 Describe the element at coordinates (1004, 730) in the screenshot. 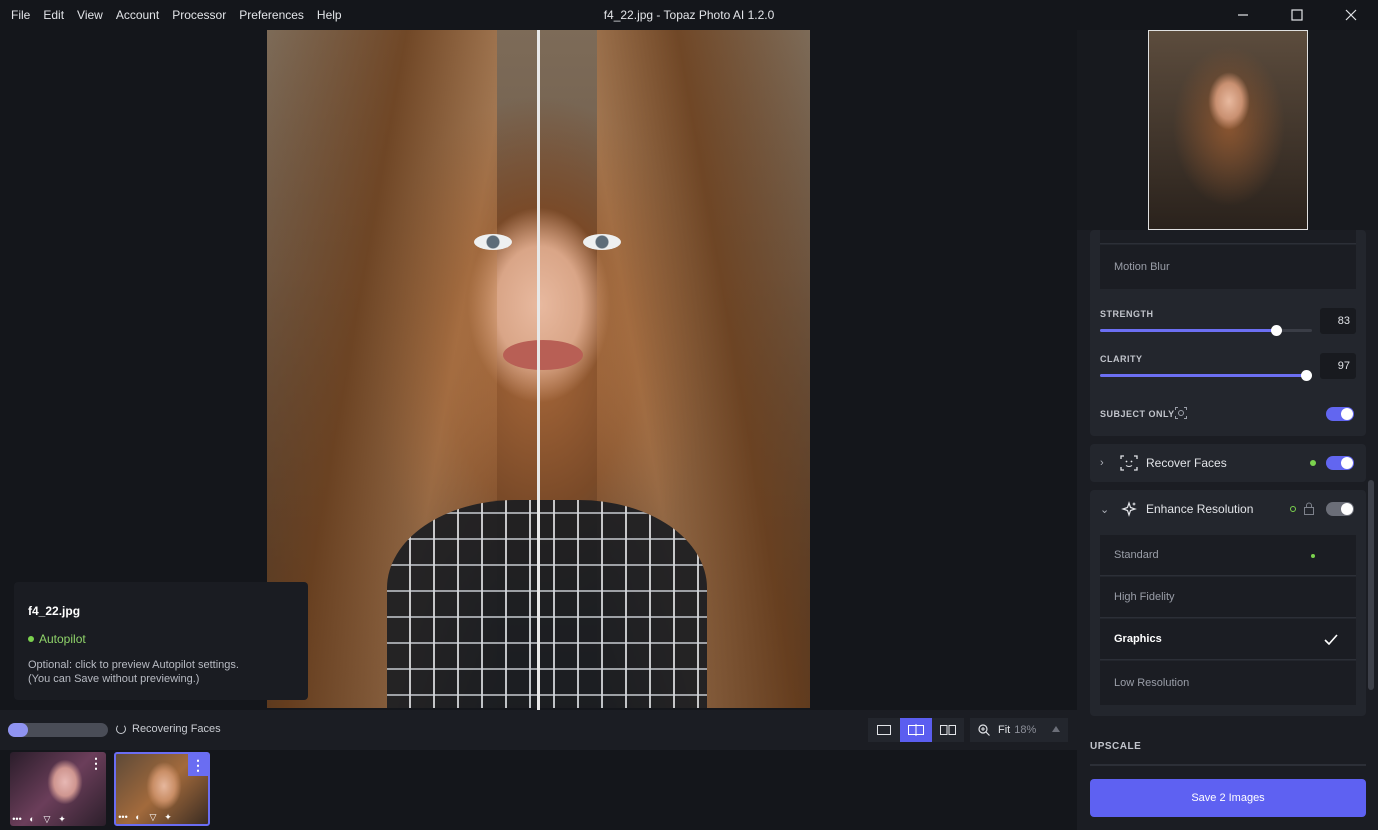

I see `zoom-fit-label: Fit` at that location.